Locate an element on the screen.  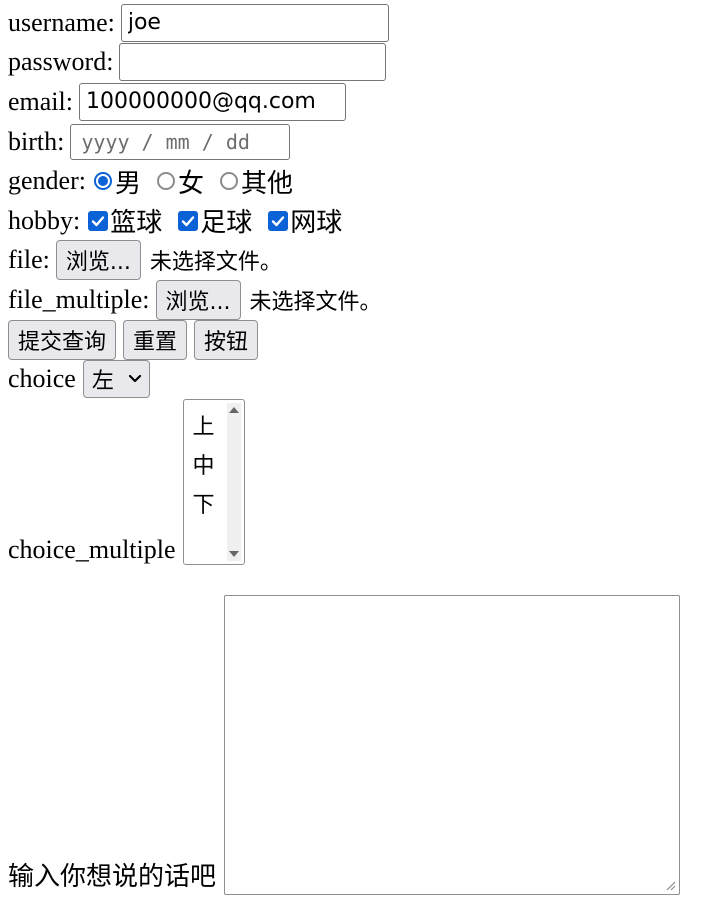
chevron-down-icon is located at coordinates (134, 379).